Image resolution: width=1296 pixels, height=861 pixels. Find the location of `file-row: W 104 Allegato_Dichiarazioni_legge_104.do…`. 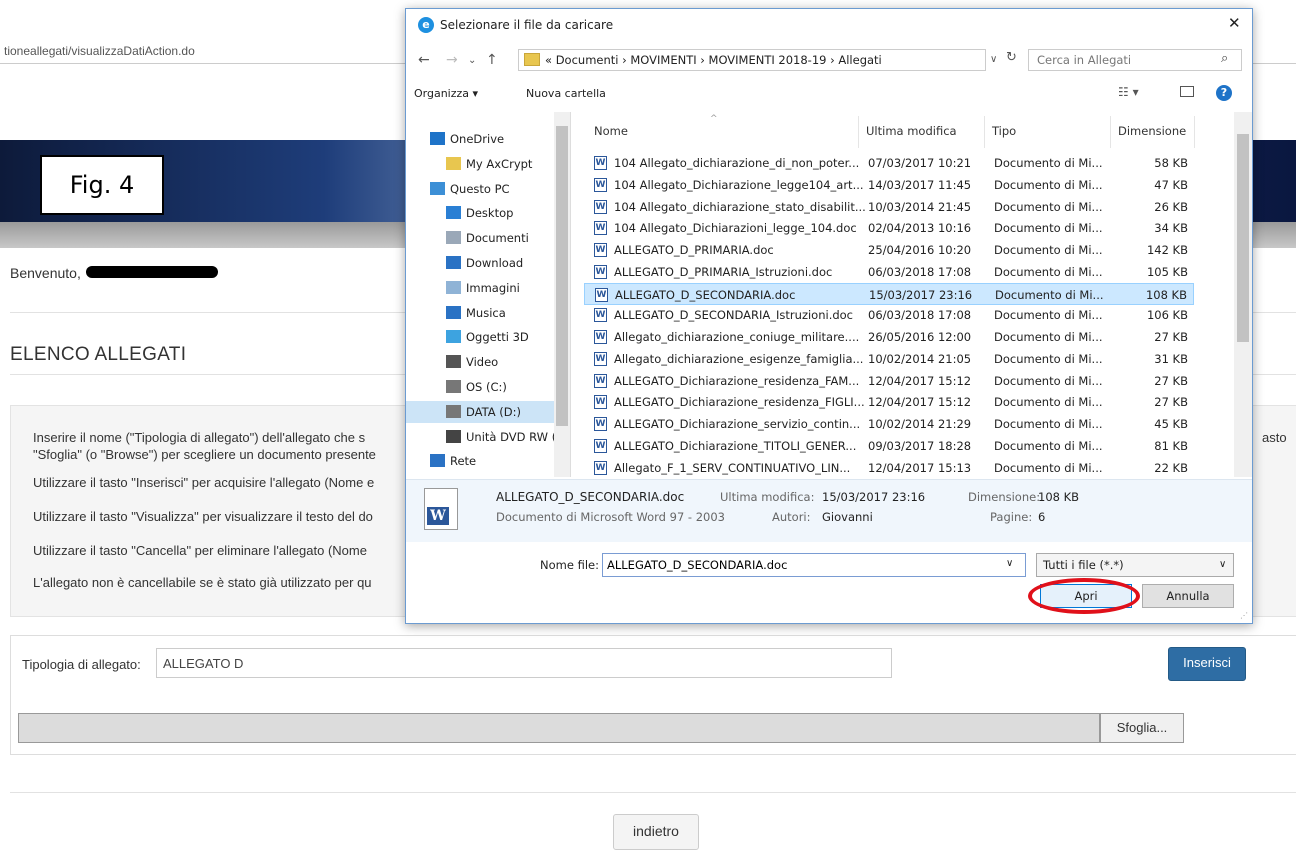

file-row: W 104 Allegato_Dichiarazioni_legge_104.do… is located at coordinates (889, 228).